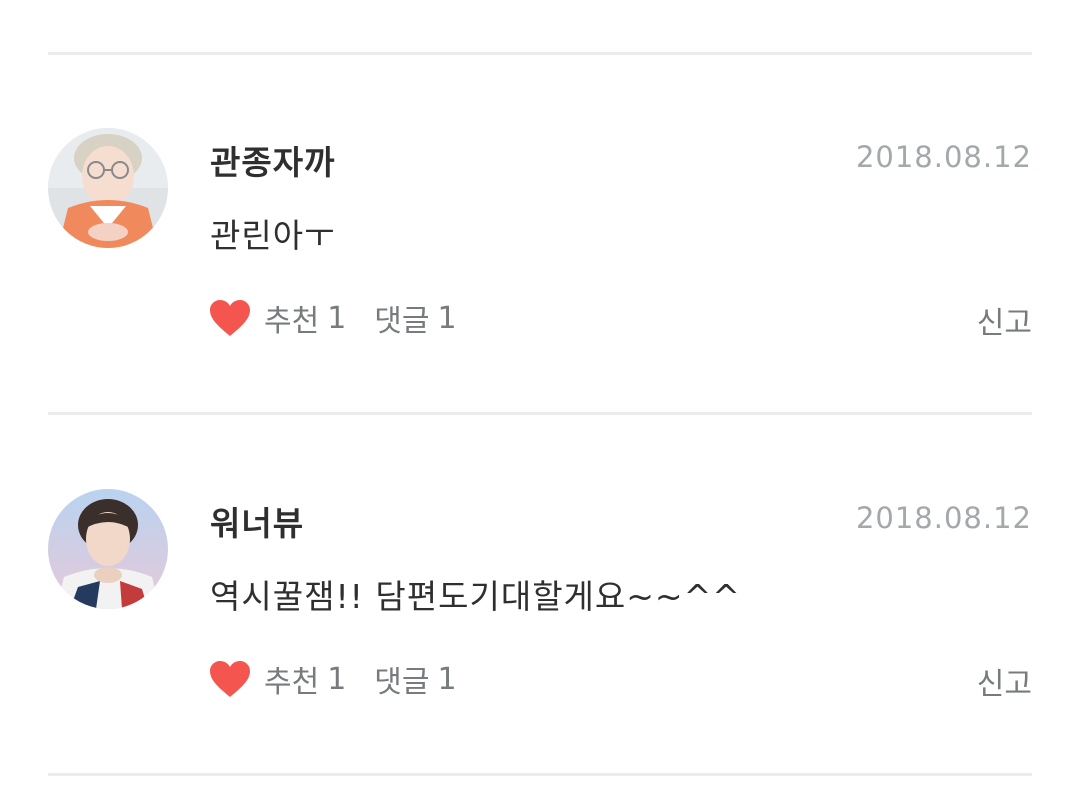 The height and width of the screenshot is (810, 1080). Describe the element at coordinates (273, 235) in the screenshot. I see `comment-text: 관린아ㅜ` at that location.